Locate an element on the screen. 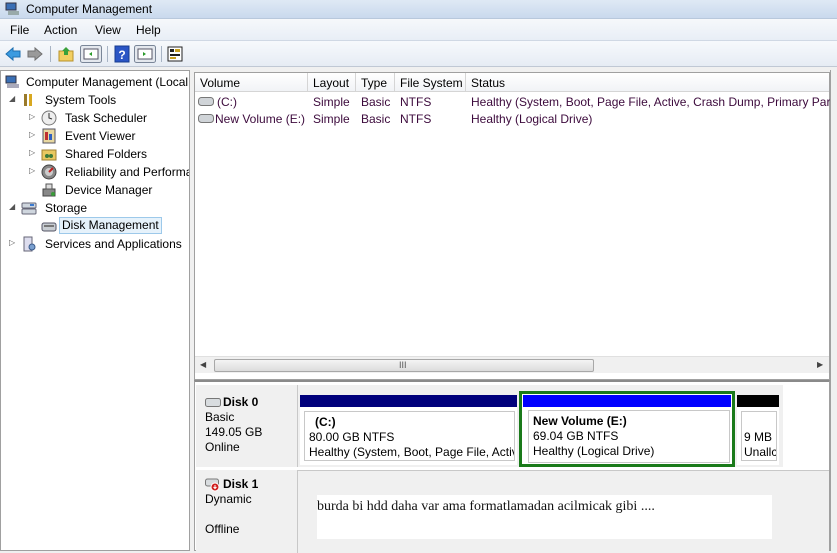  scrollbar-grip: III is located at coordinates (403, 365).